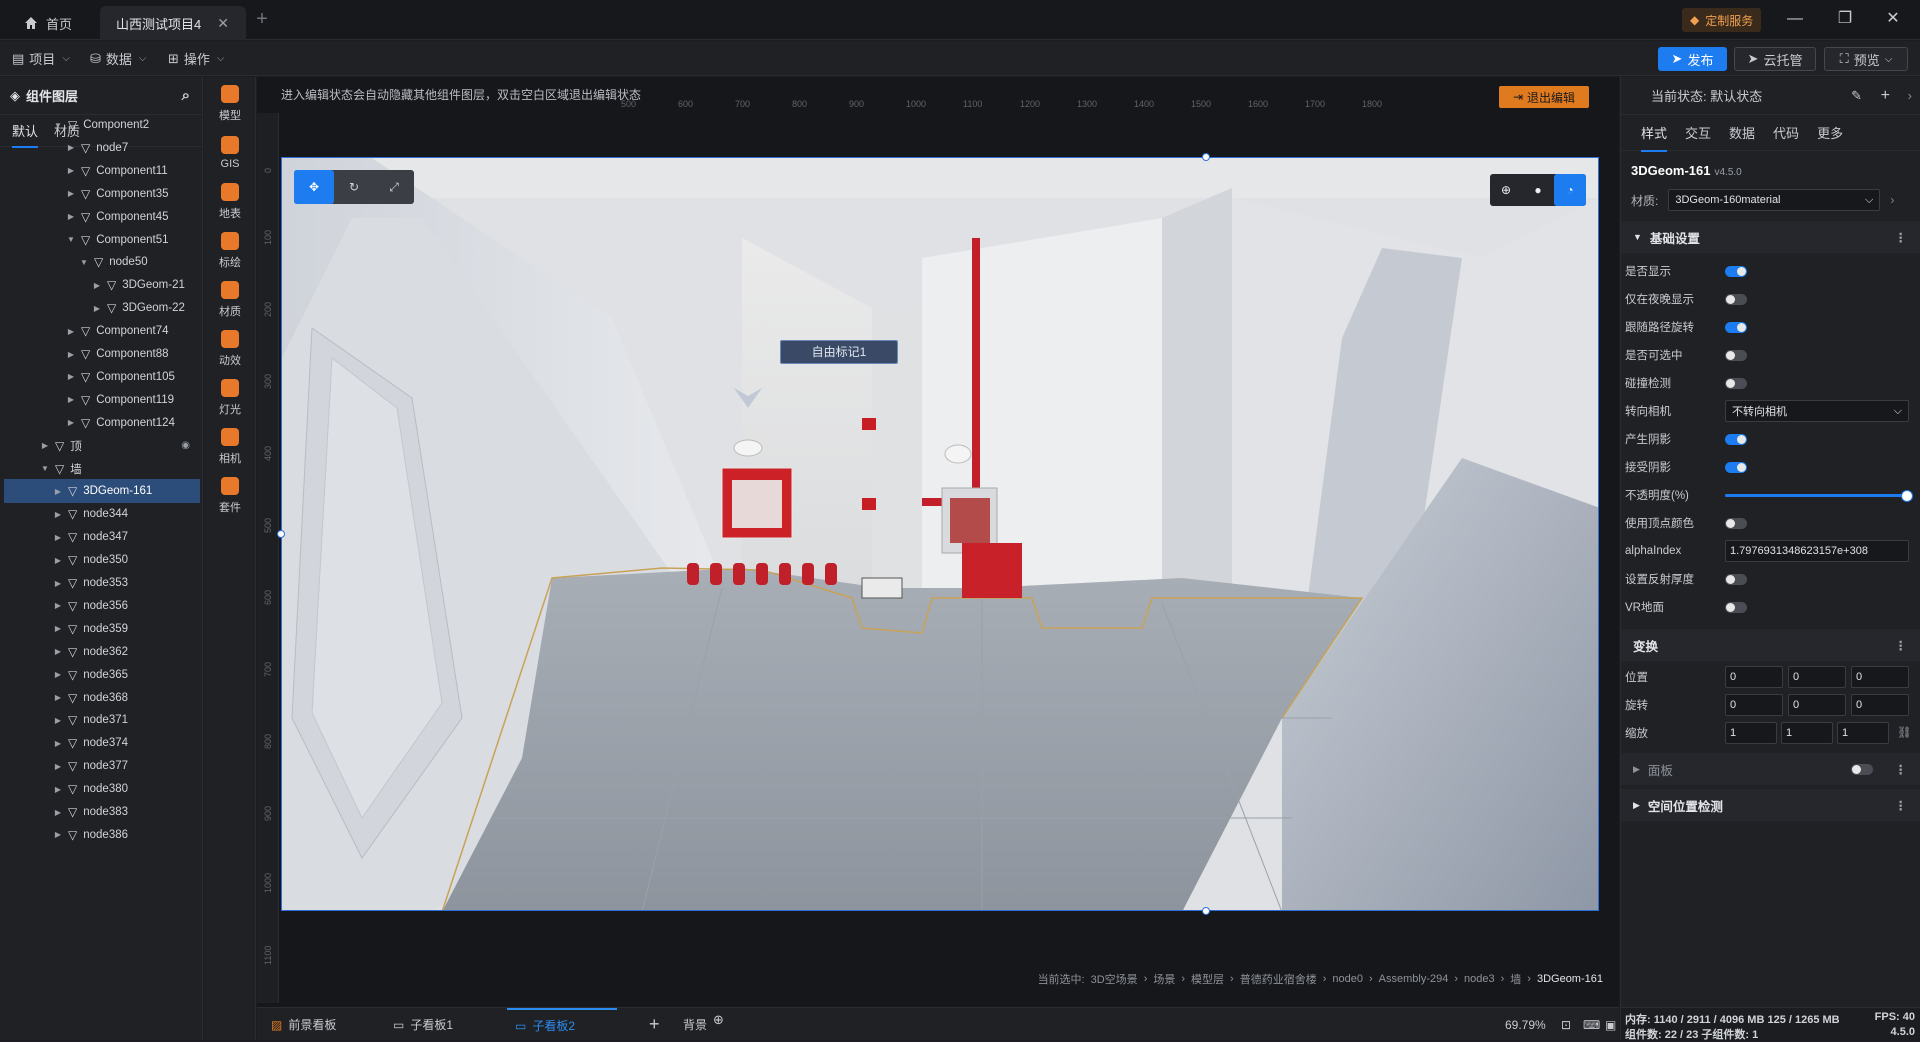  What do you see at coordinates (102, 720) in the screenshot?
I see `layer-item: ▶ ▽ node371` at bounding box center [102, 720].